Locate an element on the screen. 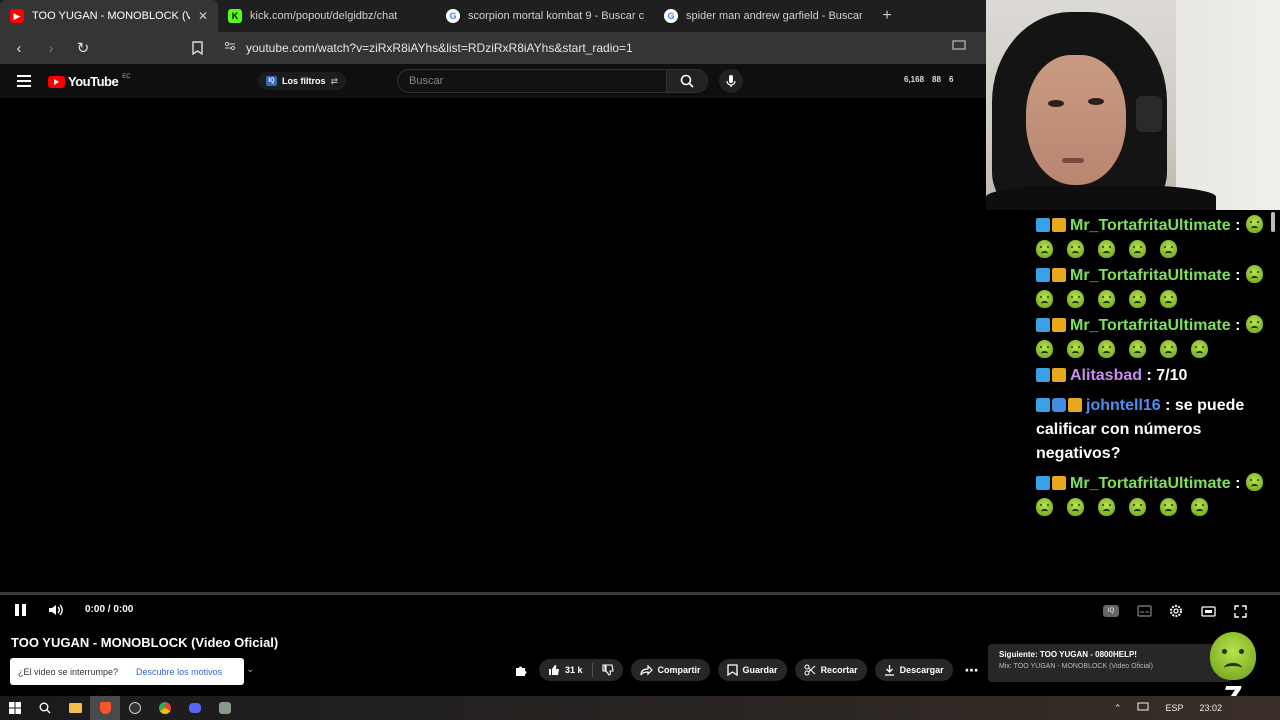 The image size is (1280, 720). fullscreen-button is located at coordinates (1240, 611).